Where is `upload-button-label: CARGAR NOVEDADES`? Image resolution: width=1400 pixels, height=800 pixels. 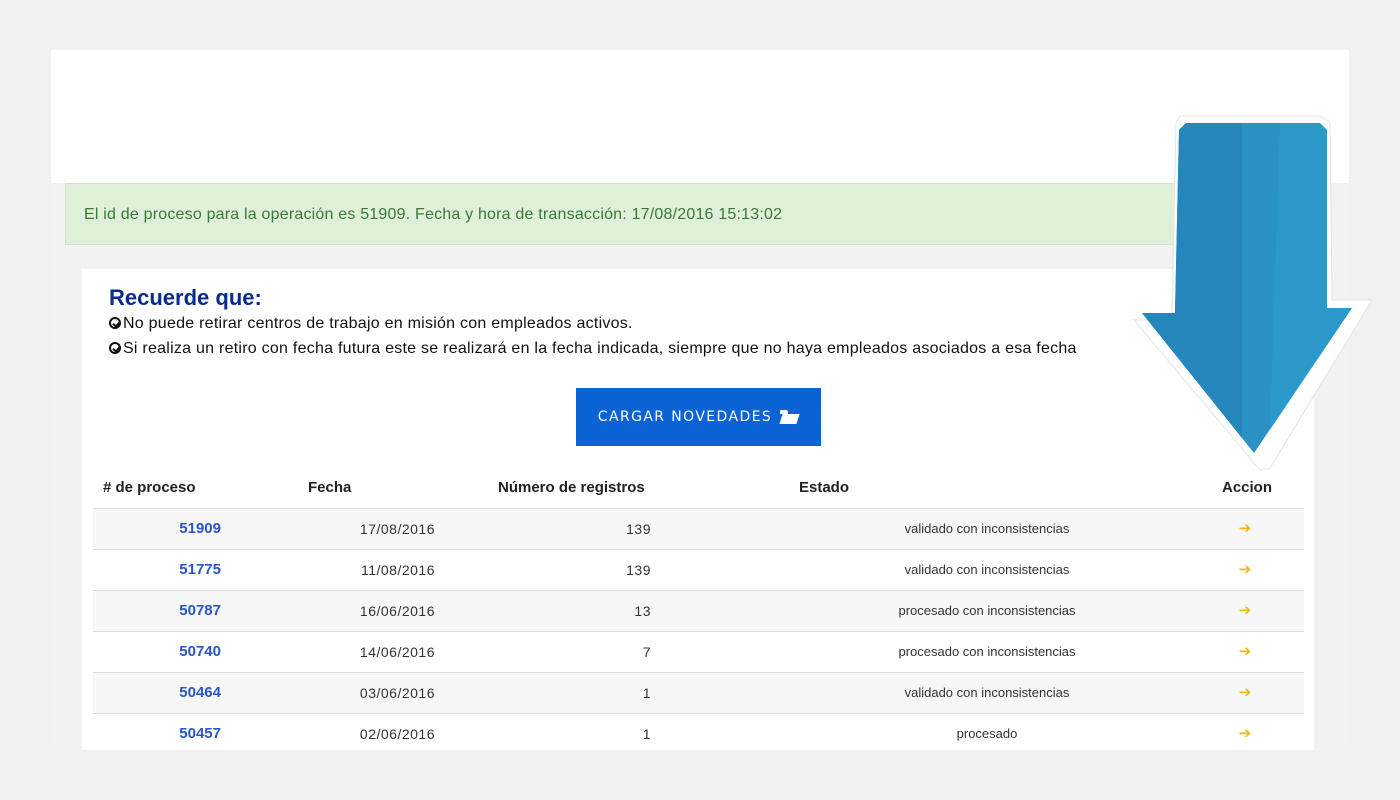 upload-button-label: CARGAR NOVEDADES is located at coordinates (685, 417).